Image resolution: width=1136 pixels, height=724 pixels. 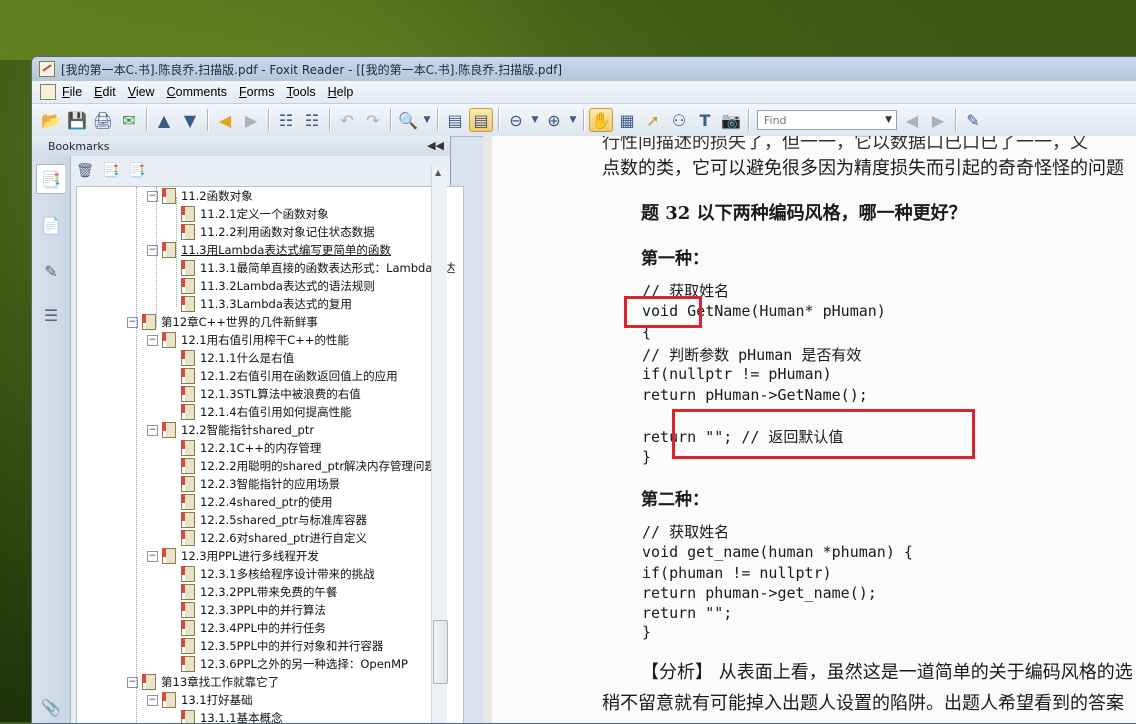 I want to click on menu-forms: Forms, so click(x=256, y=92).